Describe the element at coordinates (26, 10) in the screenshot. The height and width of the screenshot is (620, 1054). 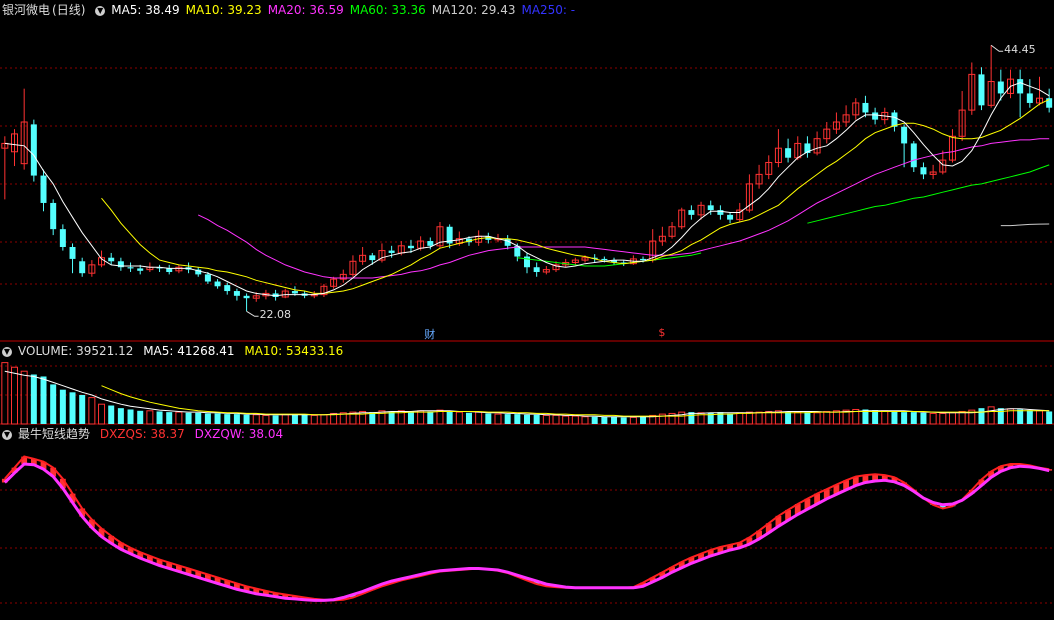
I see `stock-name: 银河微电` at that location.